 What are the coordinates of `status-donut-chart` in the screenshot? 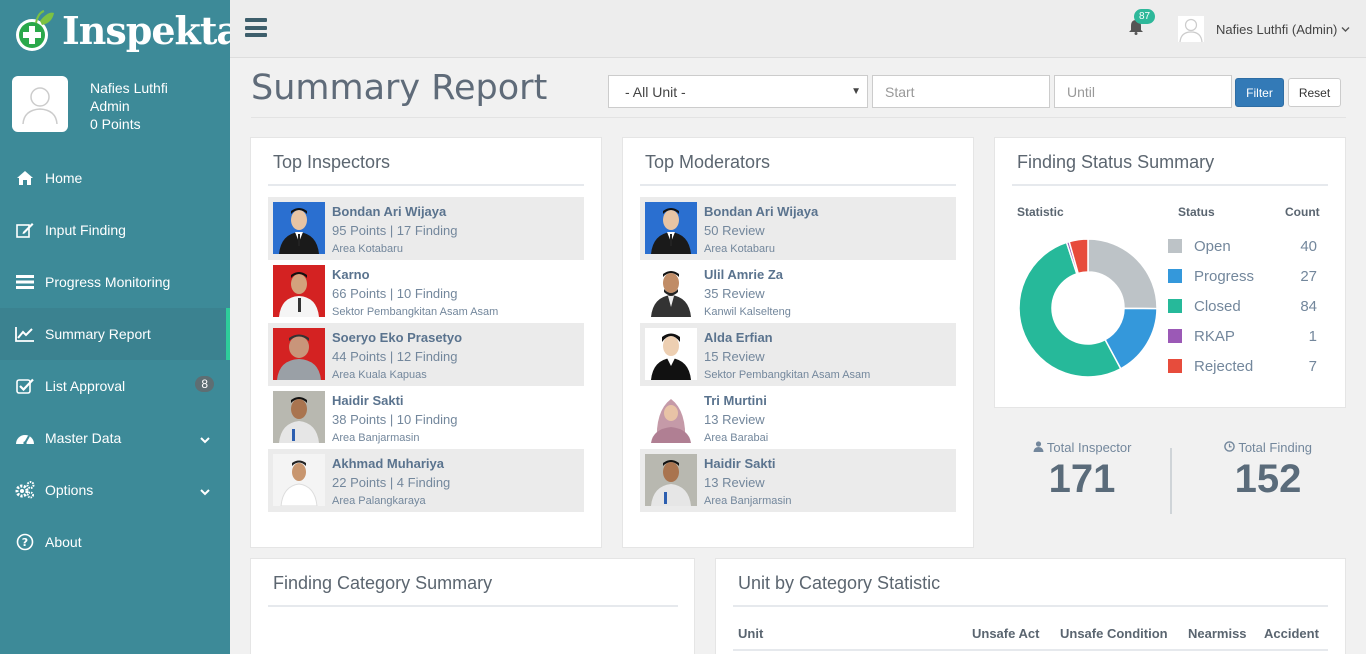 It's located at (1088, 308).